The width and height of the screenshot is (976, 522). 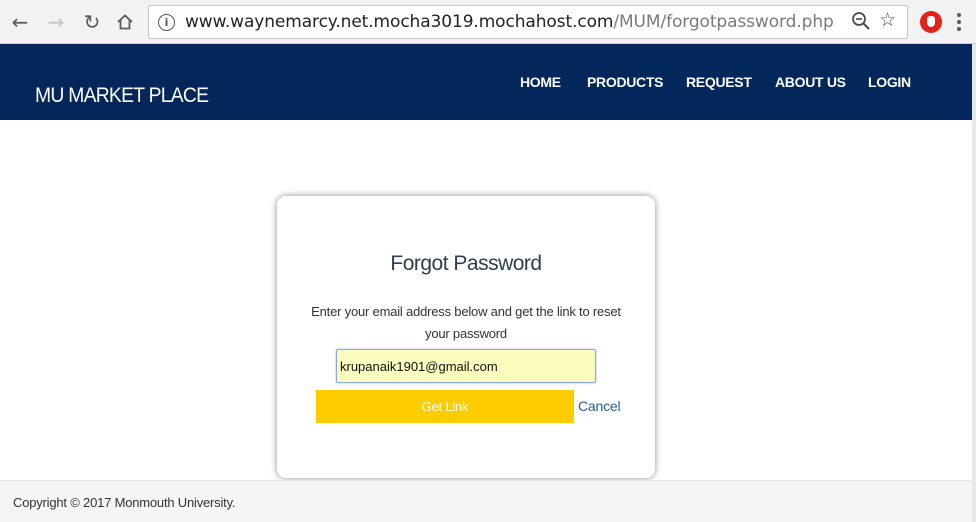 I want to click on back-arrow-icon: ←, so click(x=20, y=22).